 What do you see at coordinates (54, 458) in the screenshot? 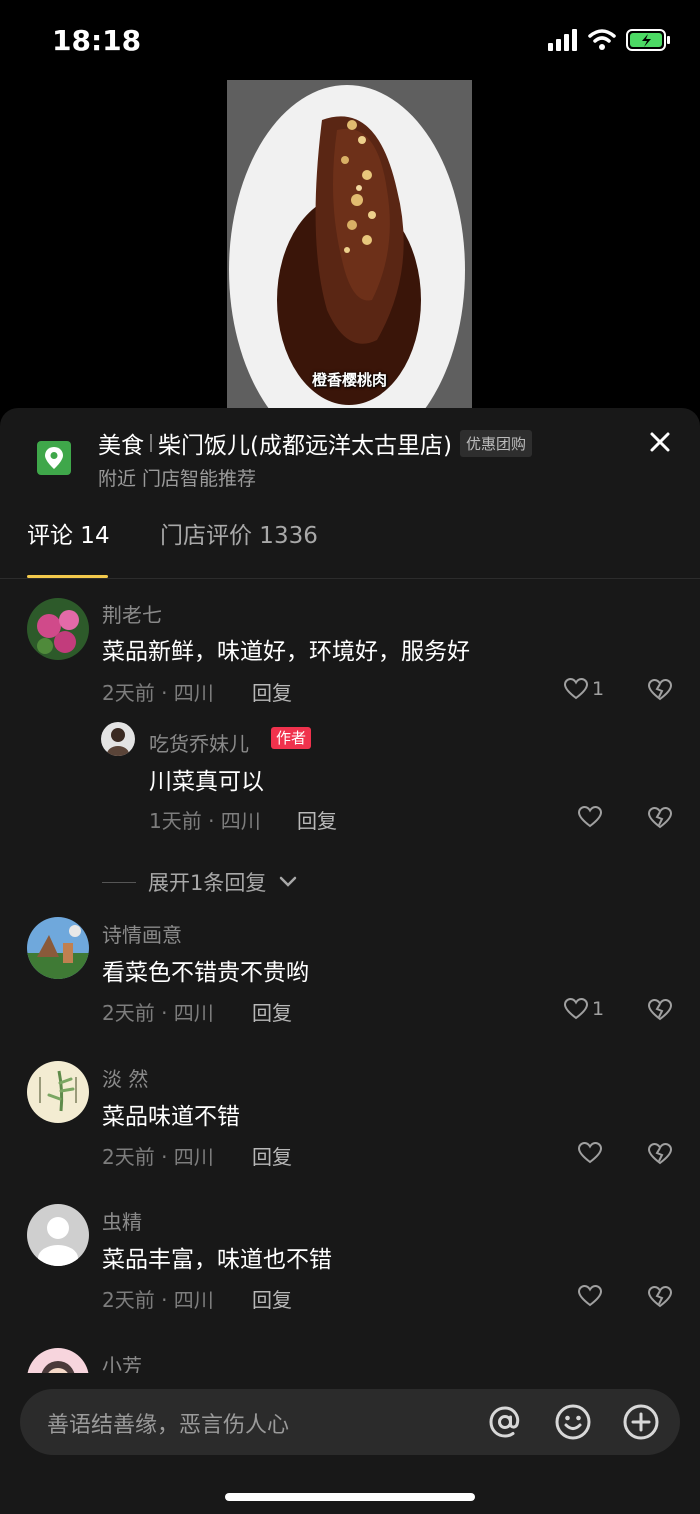
I see `location-pin-icon` at bounding box center [54, 458].